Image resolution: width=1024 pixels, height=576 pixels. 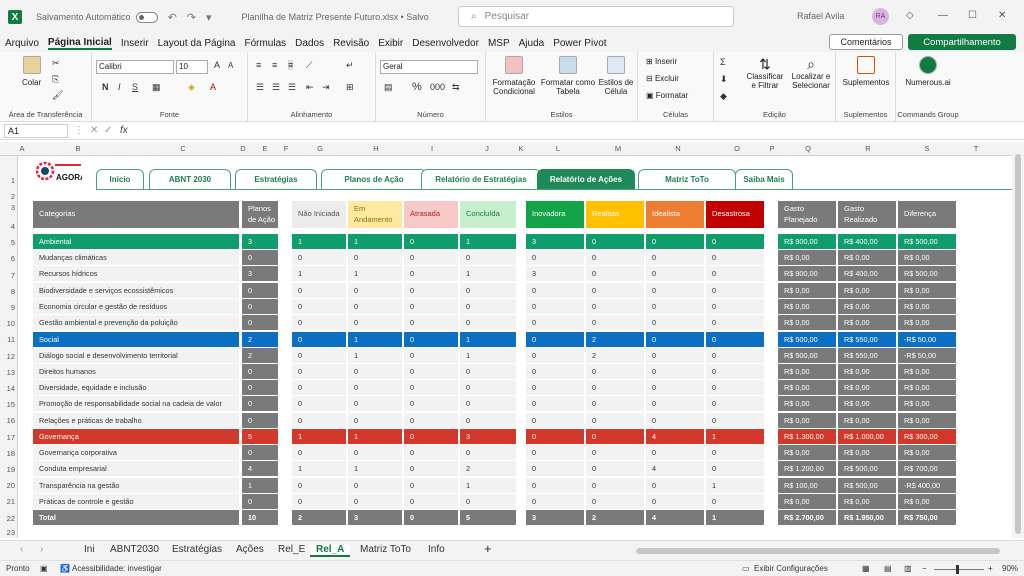 What do you see at coordinates (868, 148) in the screenshot?
I see `column-header: R` at bounding box center [868, 148].